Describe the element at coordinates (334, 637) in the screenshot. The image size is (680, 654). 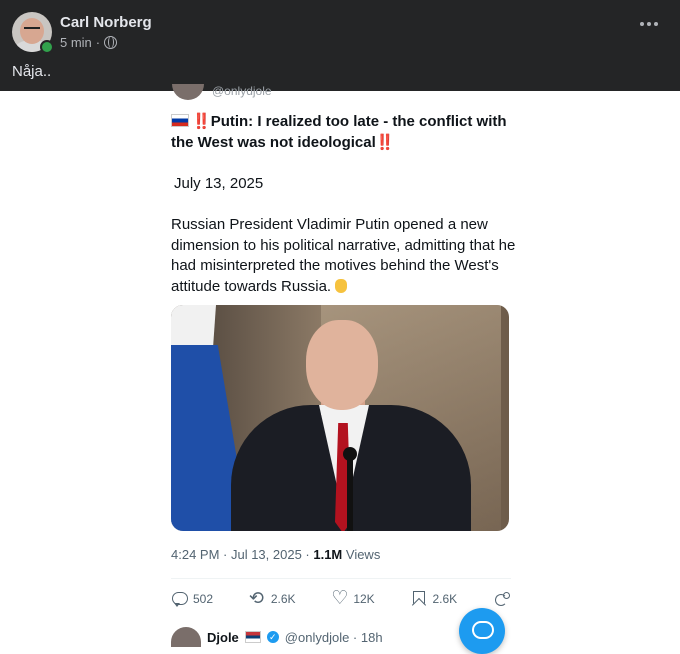
I see `reply-handle: @onlydjole · 18h` at that location.